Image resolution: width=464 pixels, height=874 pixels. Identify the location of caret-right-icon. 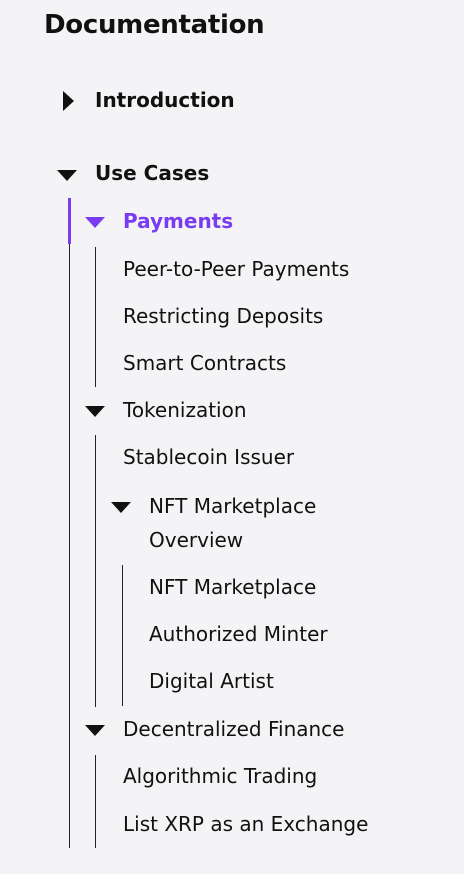
(68, 101).